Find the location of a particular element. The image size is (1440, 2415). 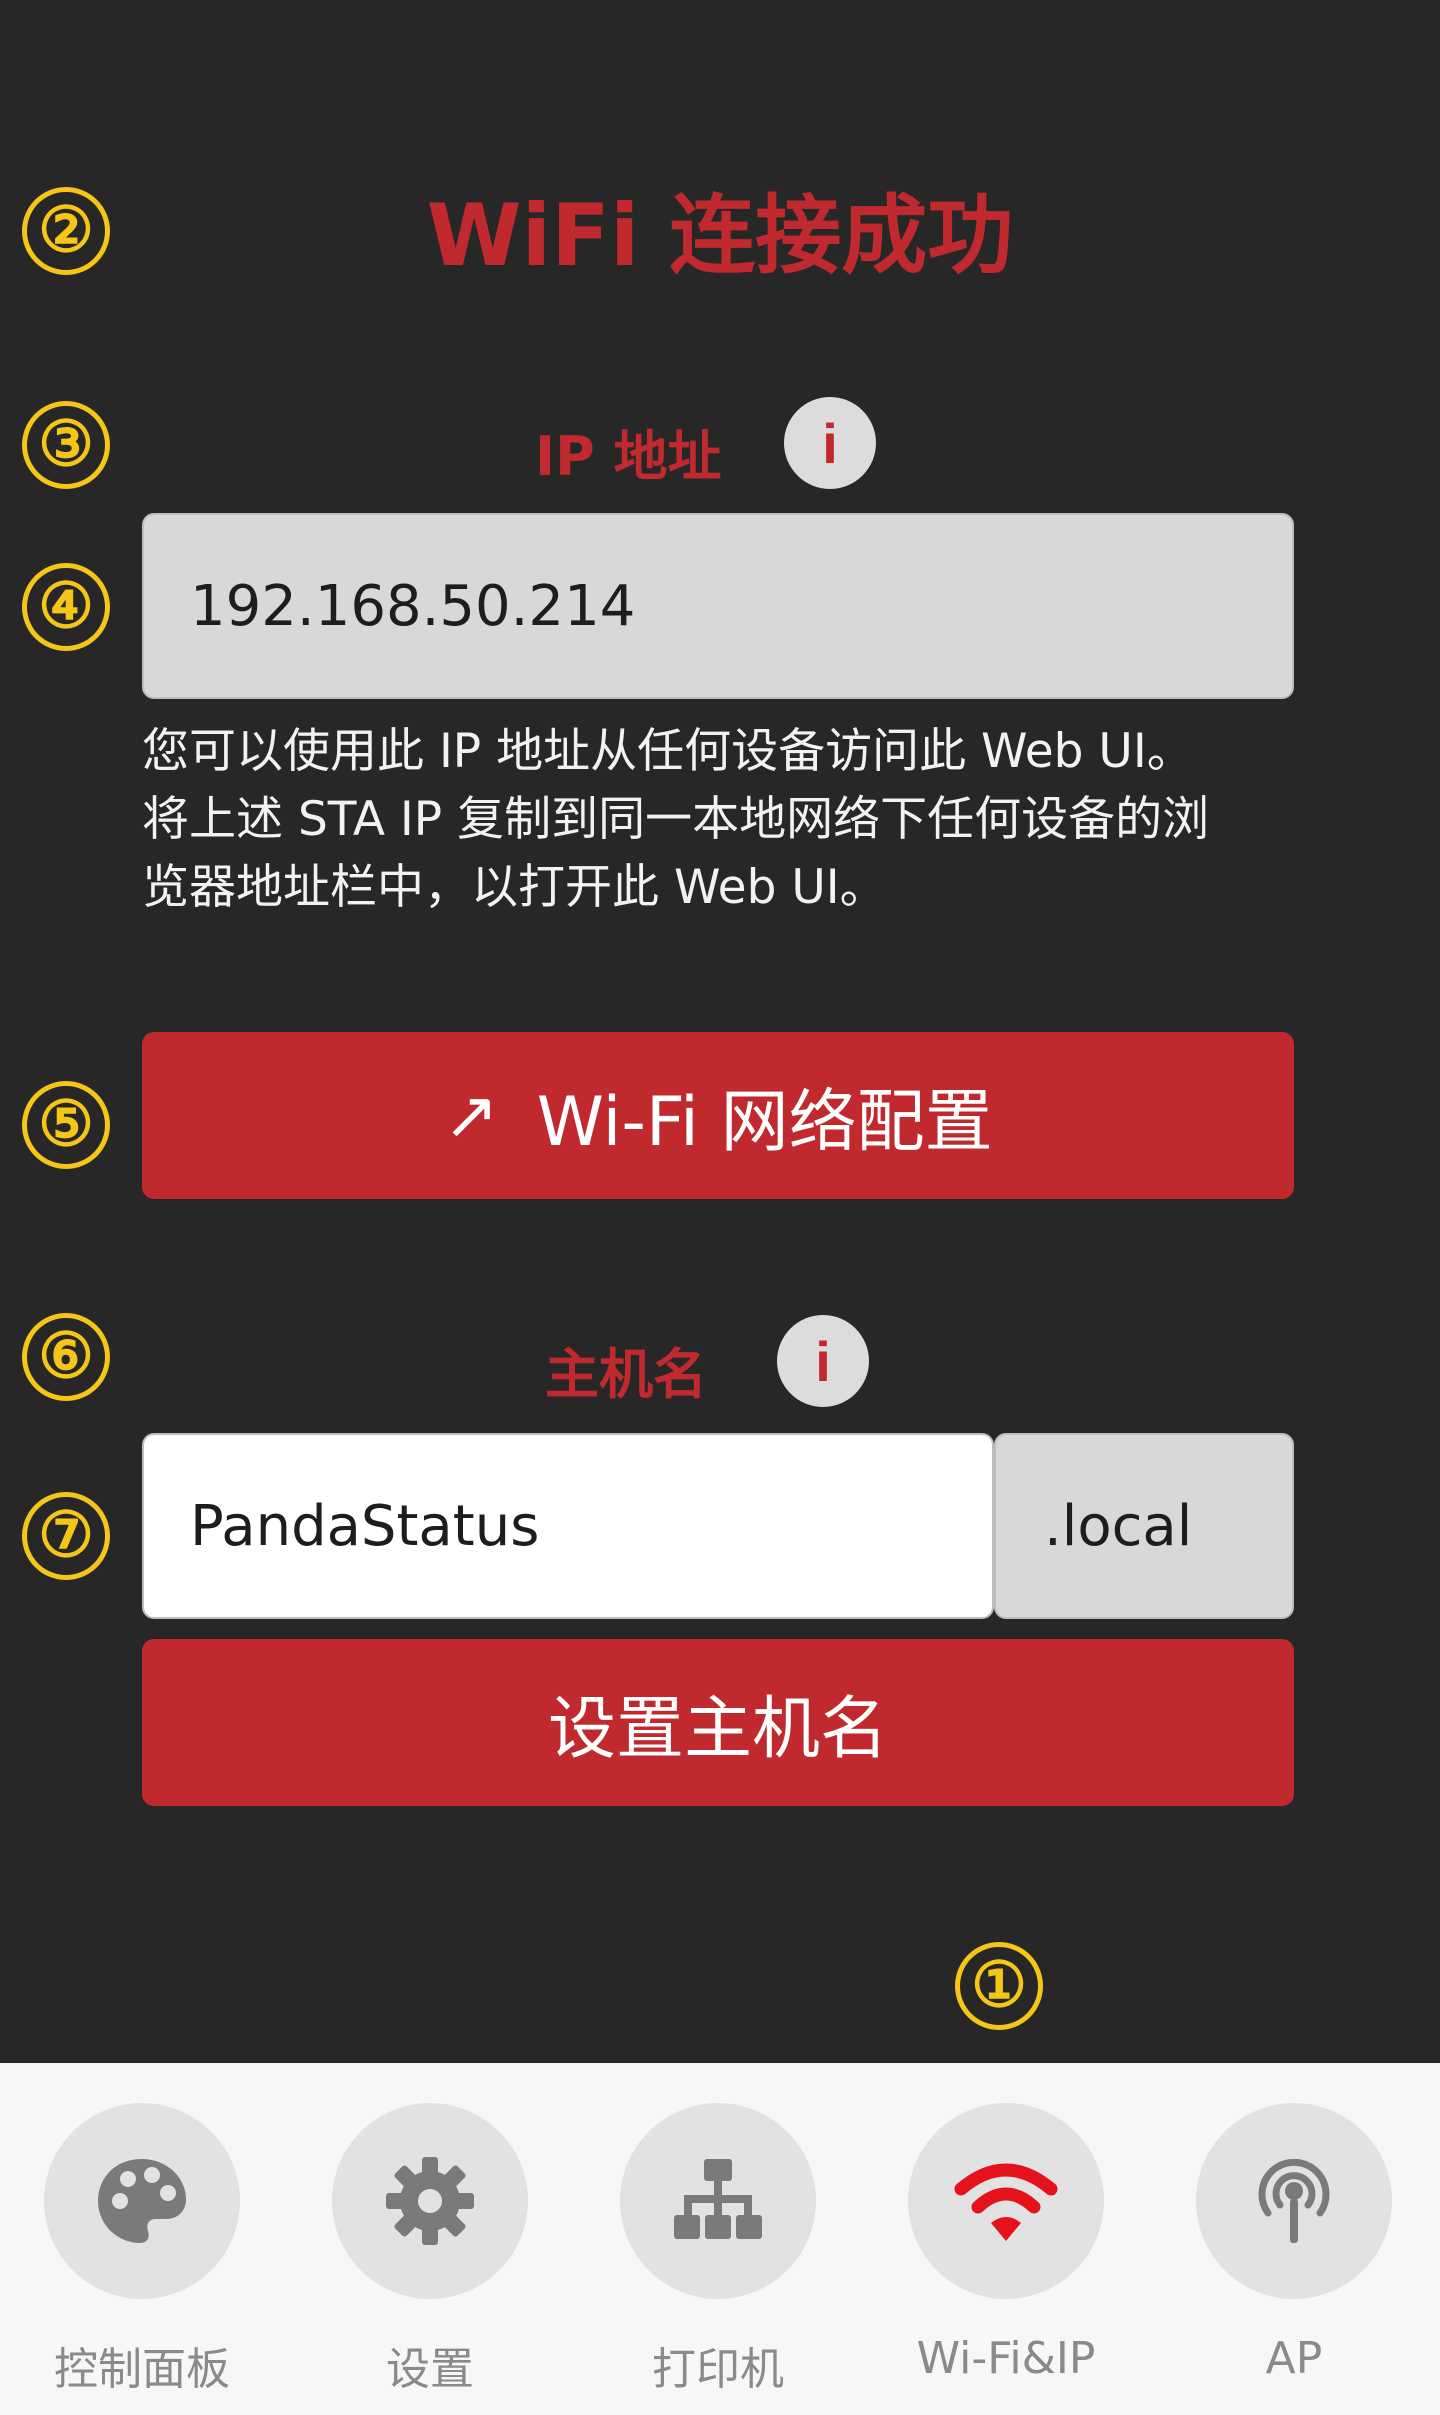

nav-item-printer: 打印机 is located at coordinates (718, 2250).